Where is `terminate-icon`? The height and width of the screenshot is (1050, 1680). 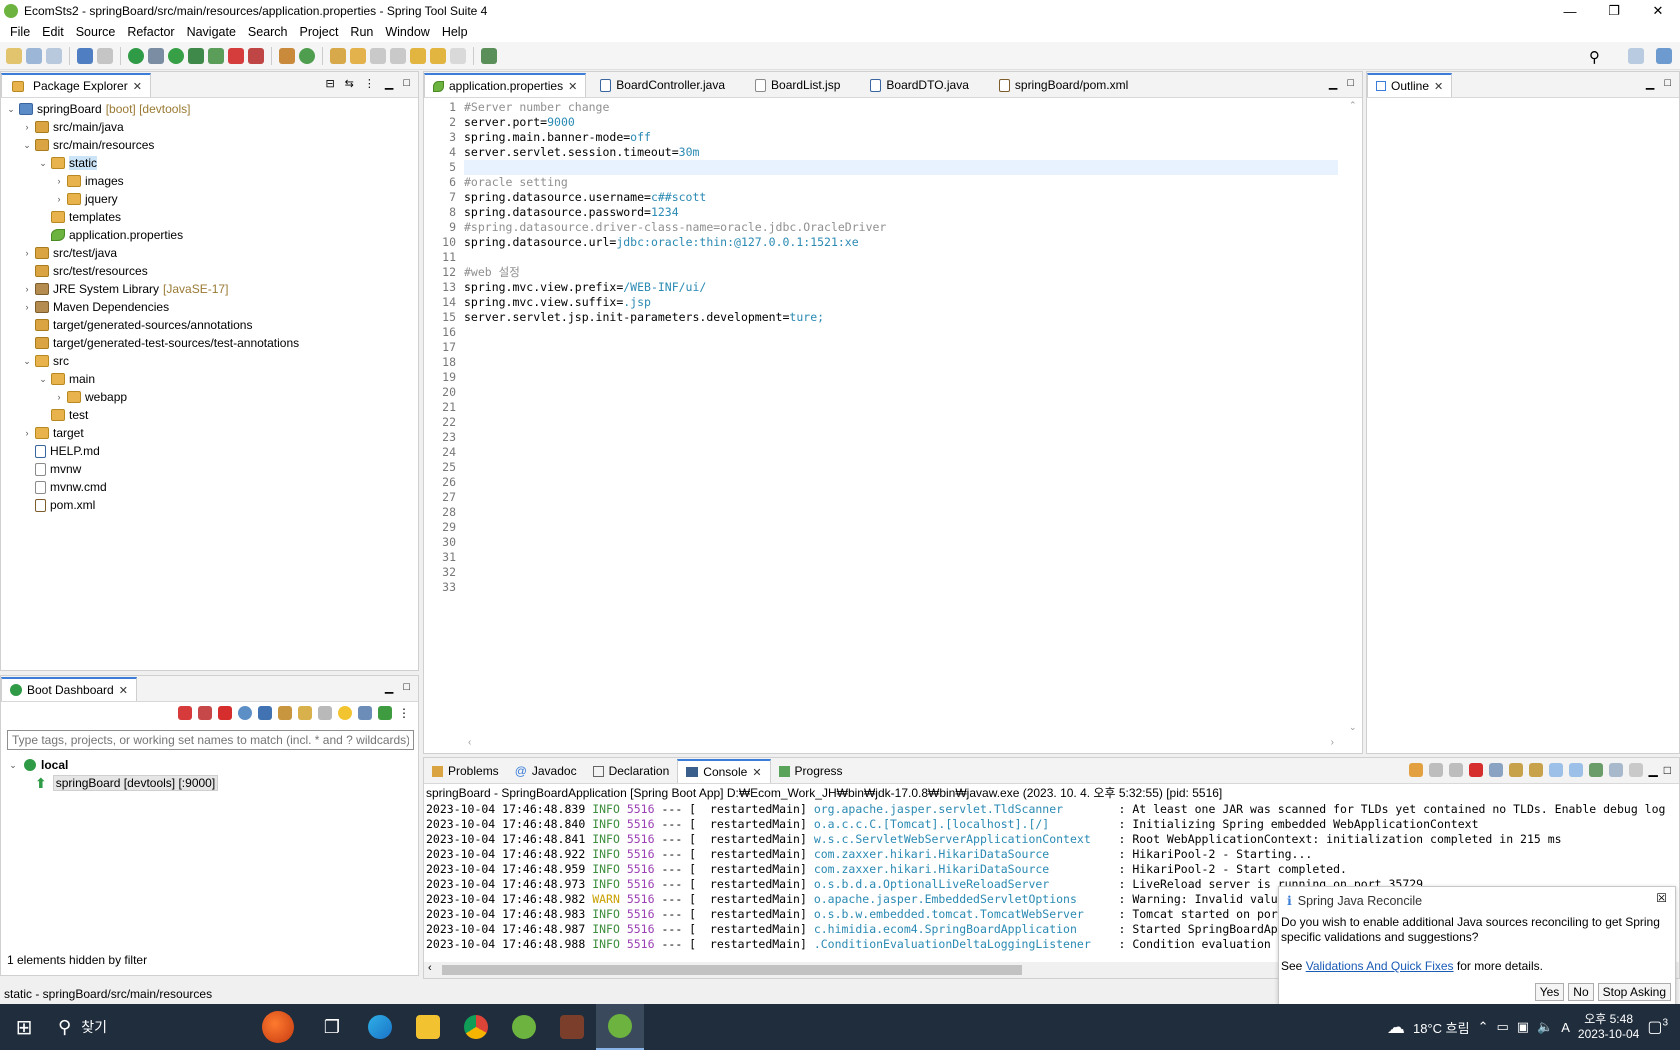 terminate-icon is located at coordinates (1475, 770).